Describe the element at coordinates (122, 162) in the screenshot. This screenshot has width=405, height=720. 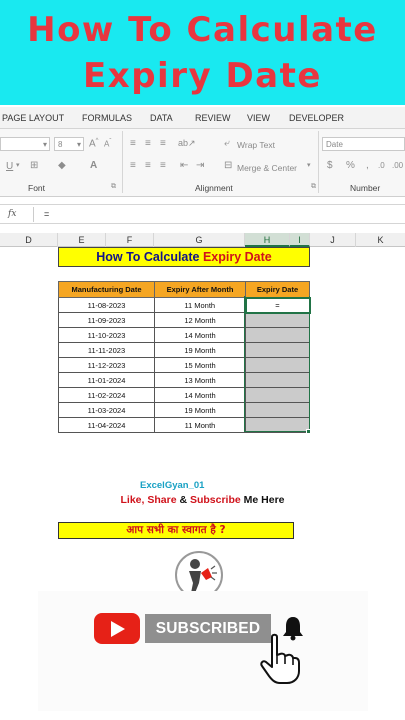
I see `ribbon-separator` at that location.